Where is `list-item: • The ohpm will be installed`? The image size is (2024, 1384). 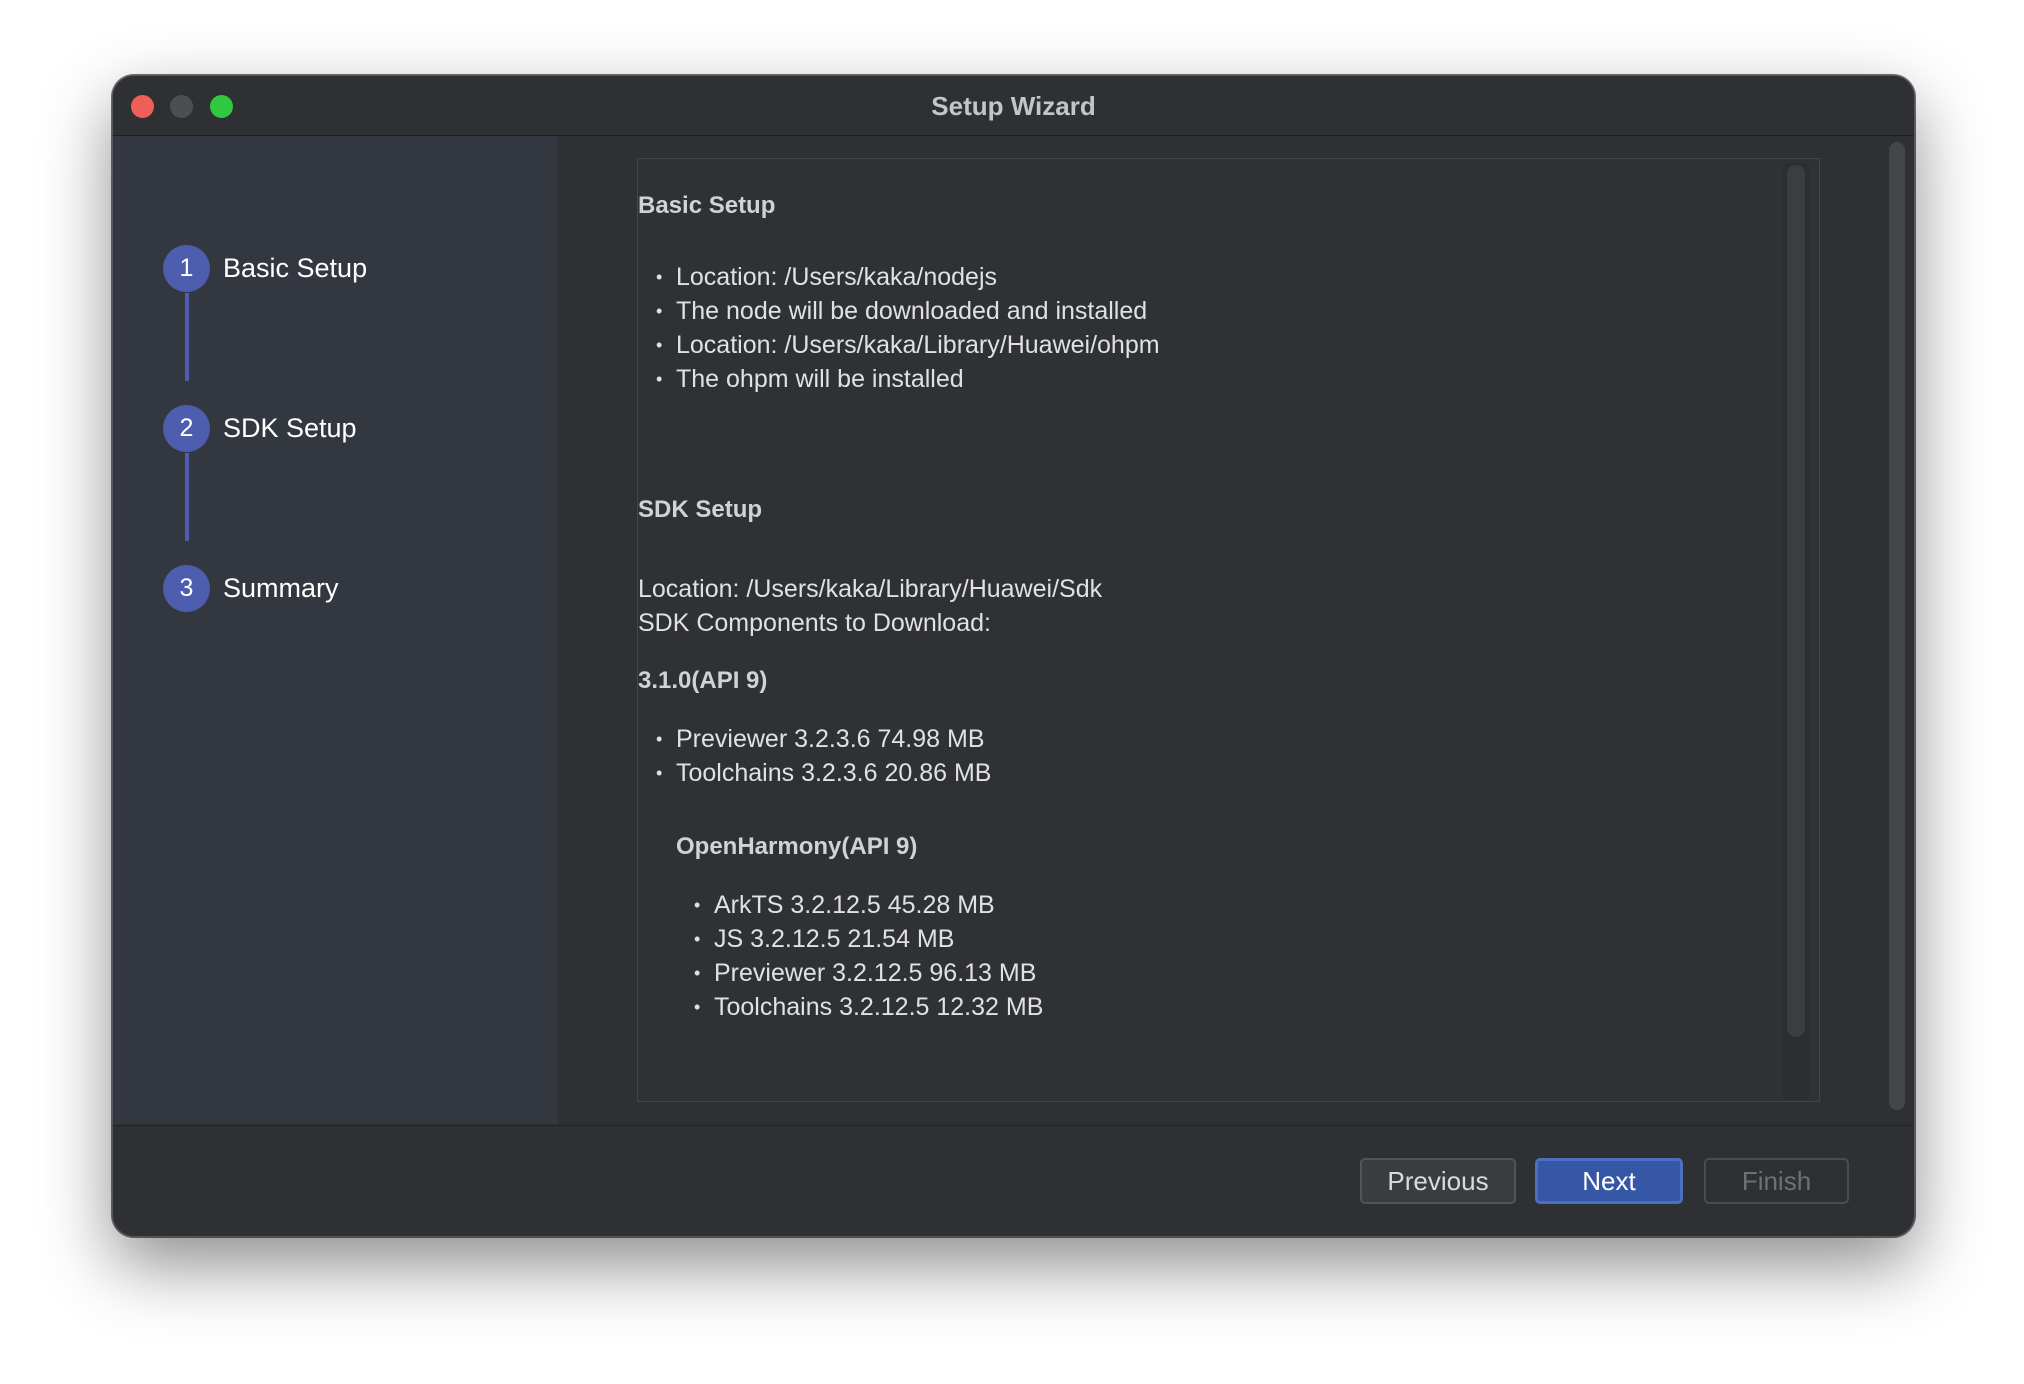 list-item: • The ohpm will be installed is located at coordinates (810, 379).